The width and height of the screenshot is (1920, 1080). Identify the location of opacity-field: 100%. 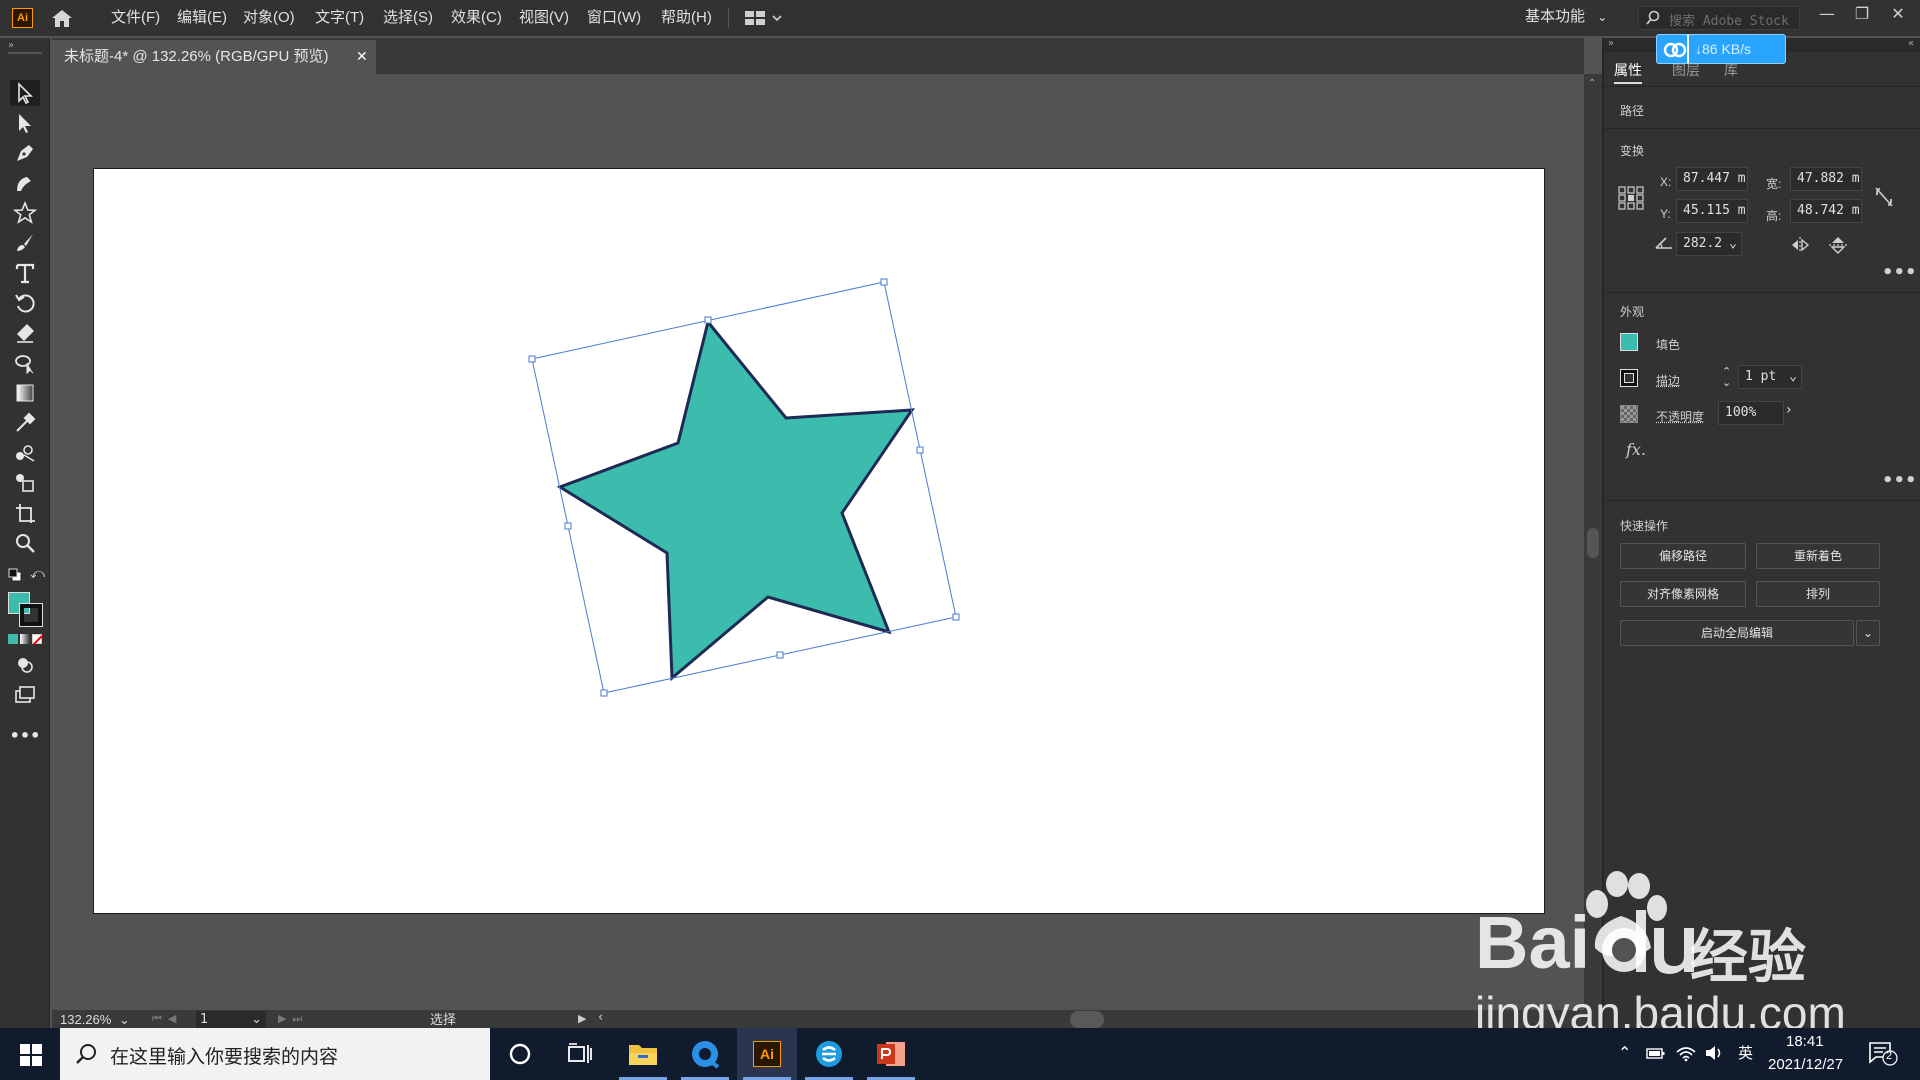
(1751, 413).